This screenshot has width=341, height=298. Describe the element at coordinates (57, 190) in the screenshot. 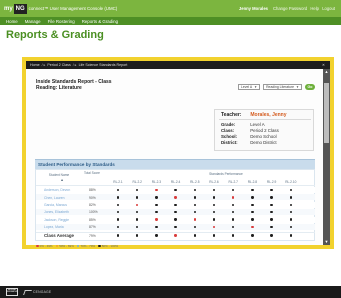

I see `student-name-link: Anderson, Devon` at that location.